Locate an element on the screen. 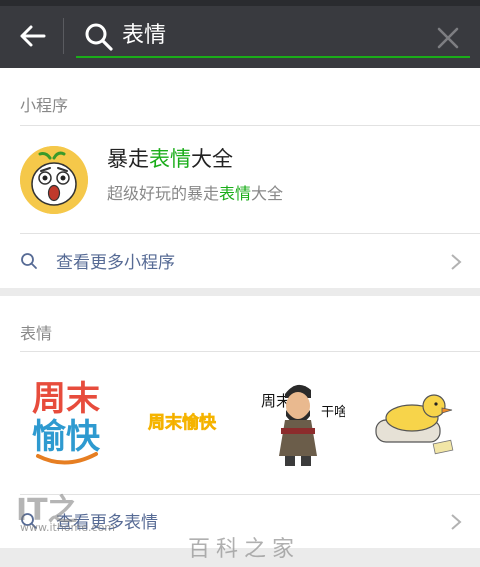  sticker-text: 周末 is located at coordinates (66, 399).